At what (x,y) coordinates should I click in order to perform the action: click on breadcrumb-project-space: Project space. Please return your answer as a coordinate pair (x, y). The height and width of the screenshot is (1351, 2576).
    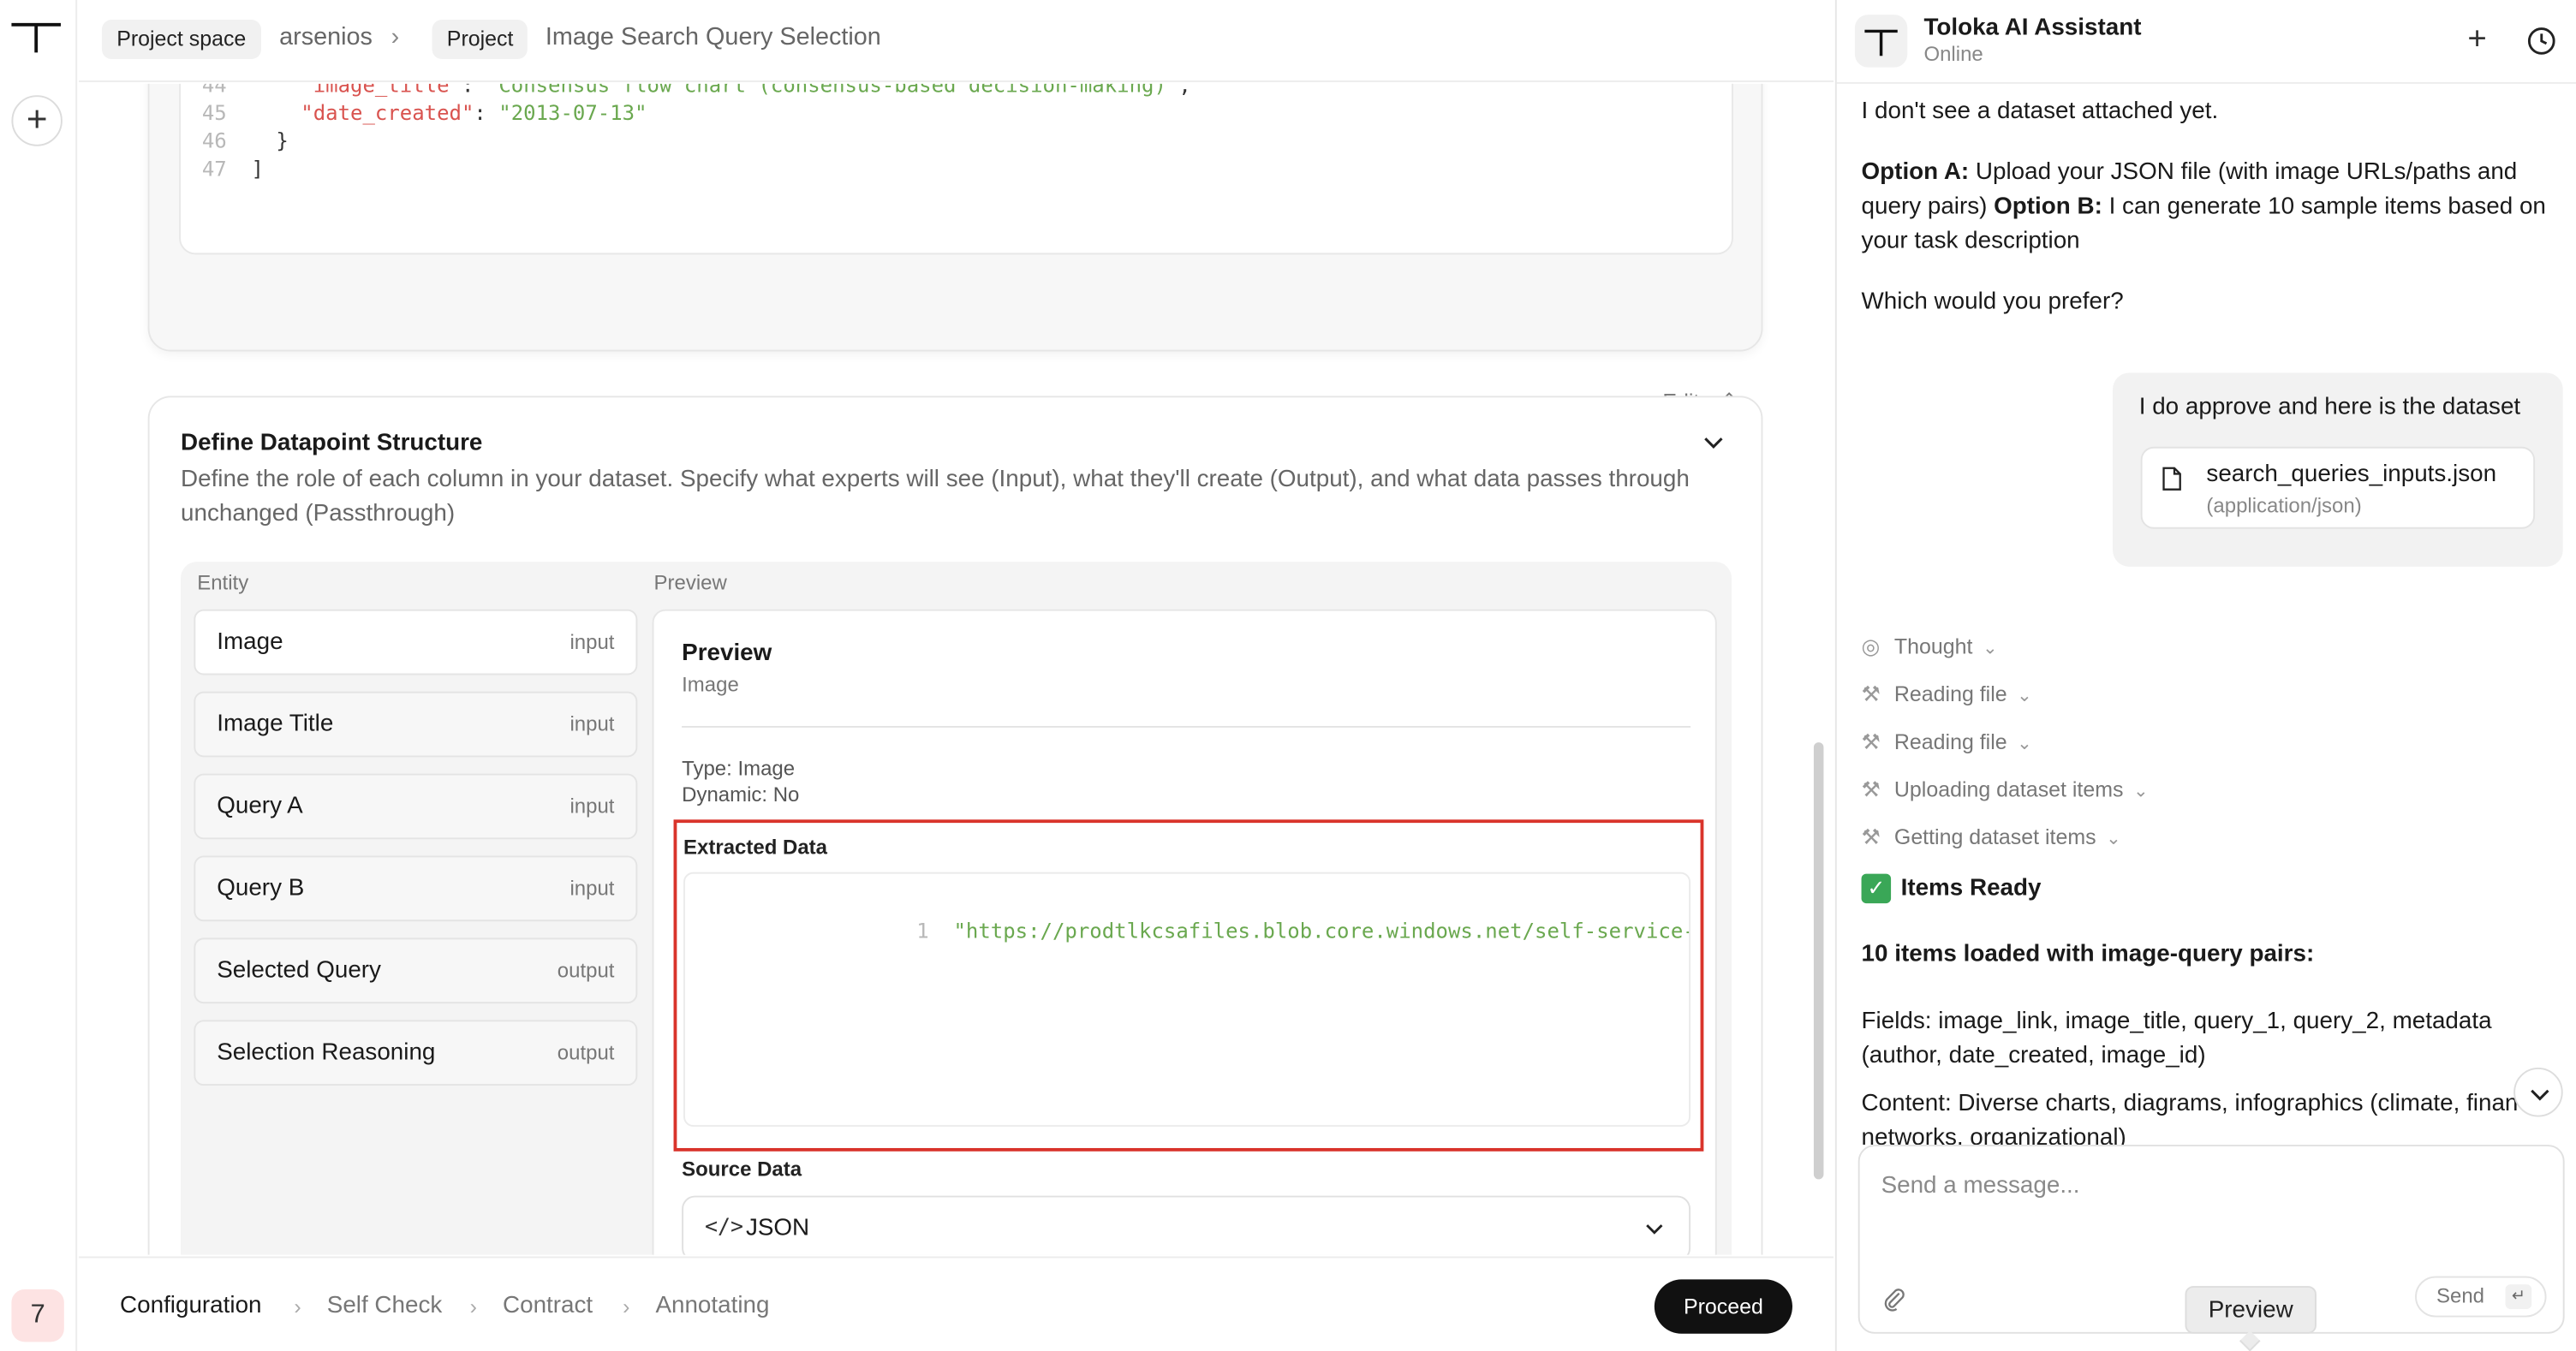
    Looking at the image, I should click on (181, 40).